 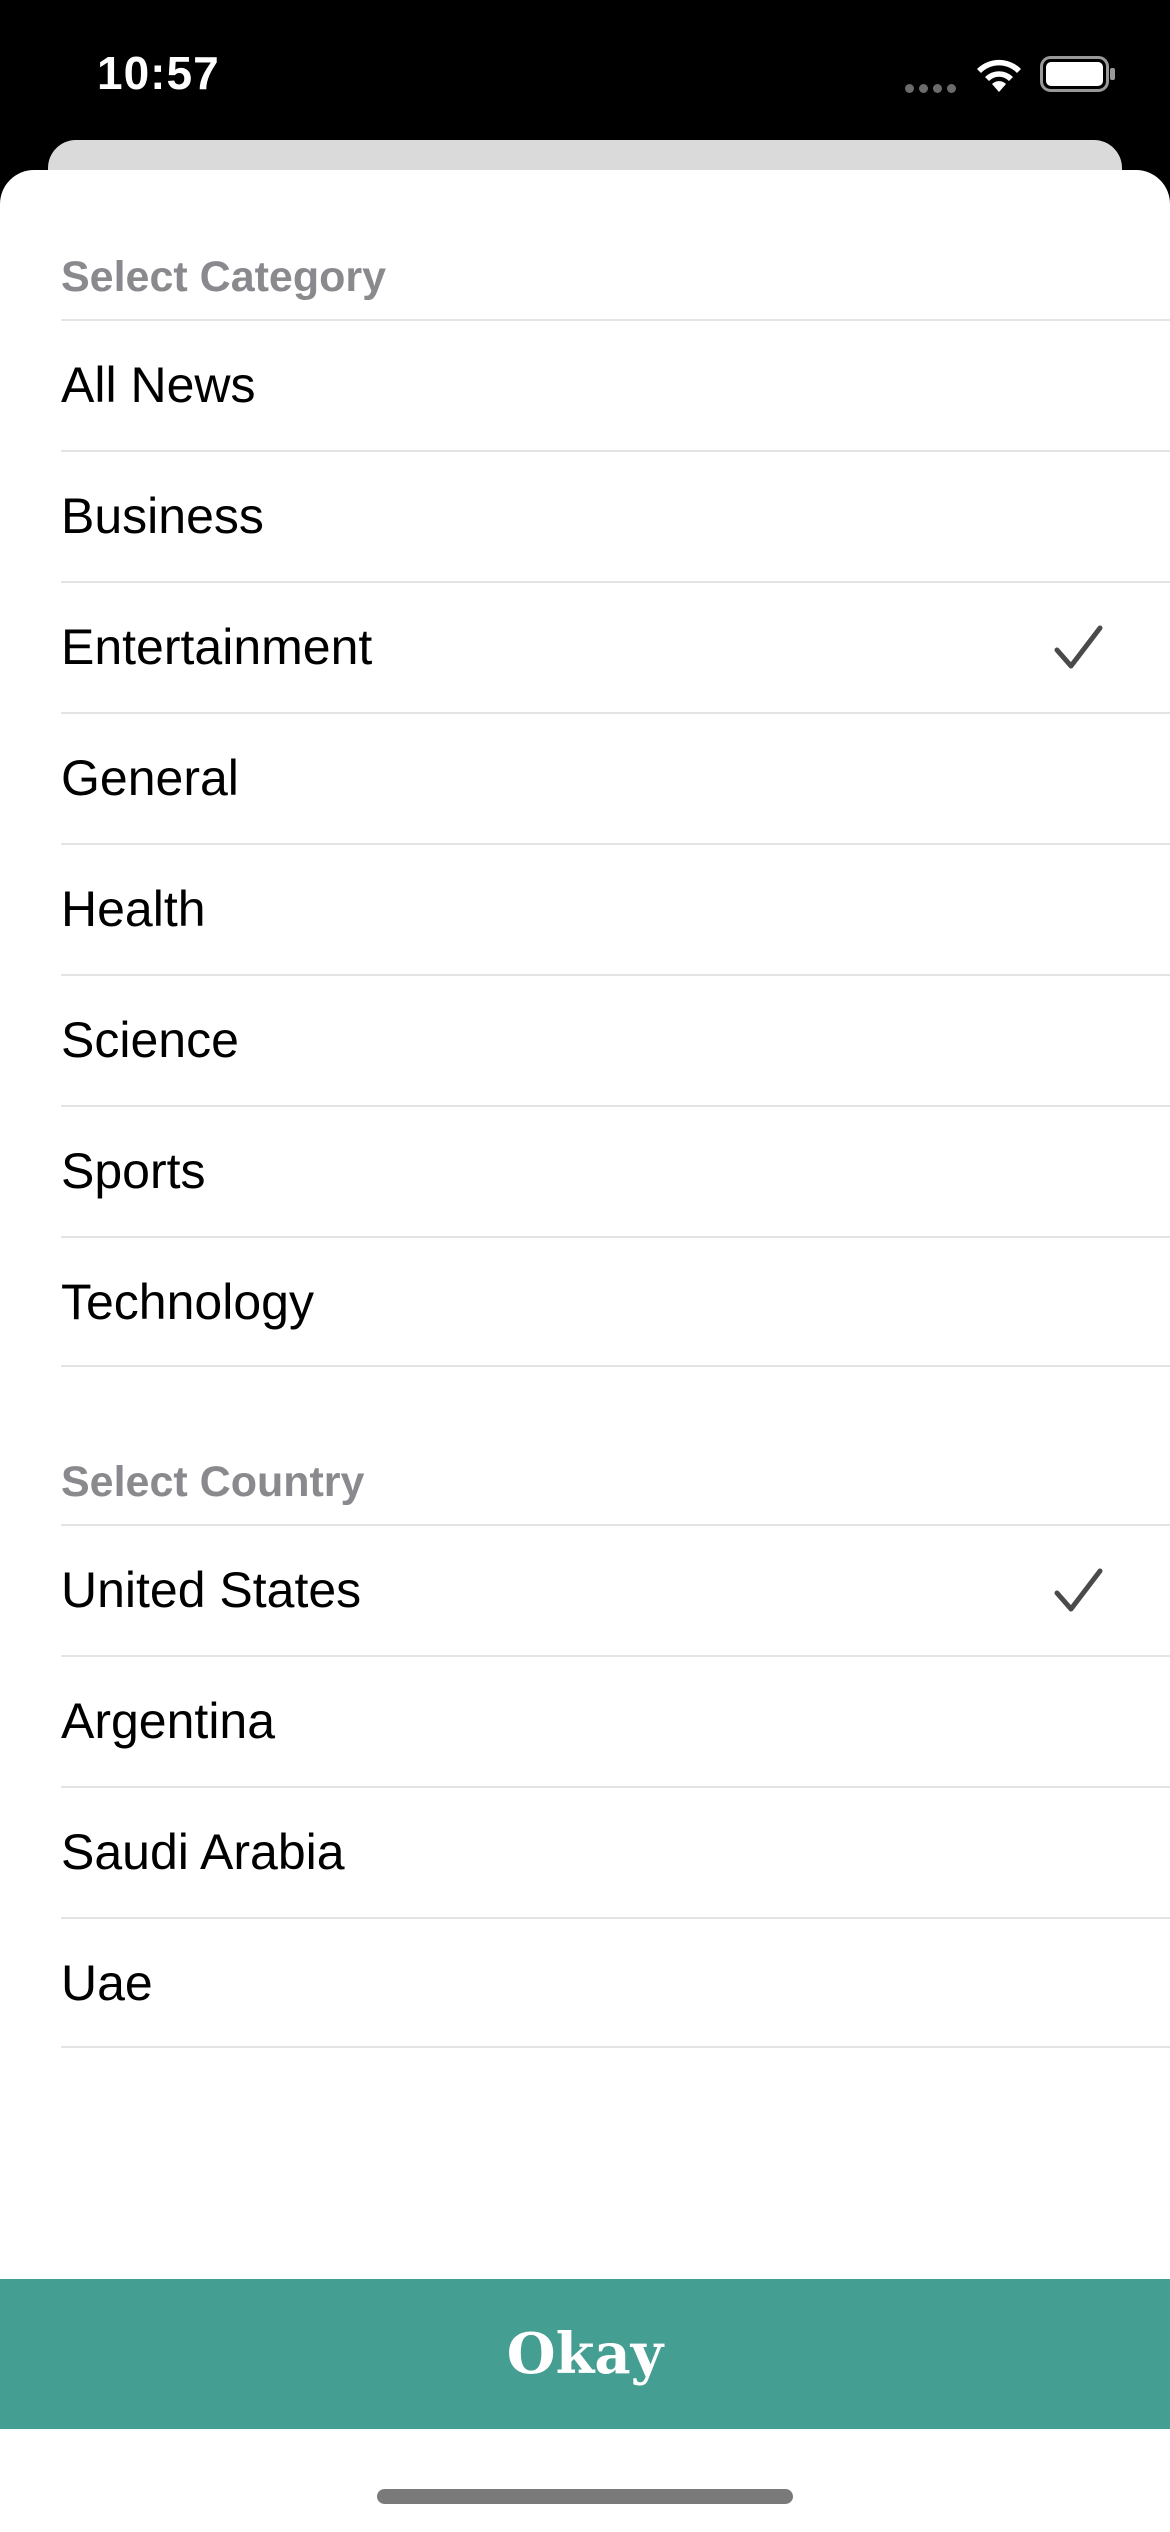 What do you see at coordinates (158, 73) in the screenshot?
I see `status-time: 10:57` at bounding box center [158, 73].